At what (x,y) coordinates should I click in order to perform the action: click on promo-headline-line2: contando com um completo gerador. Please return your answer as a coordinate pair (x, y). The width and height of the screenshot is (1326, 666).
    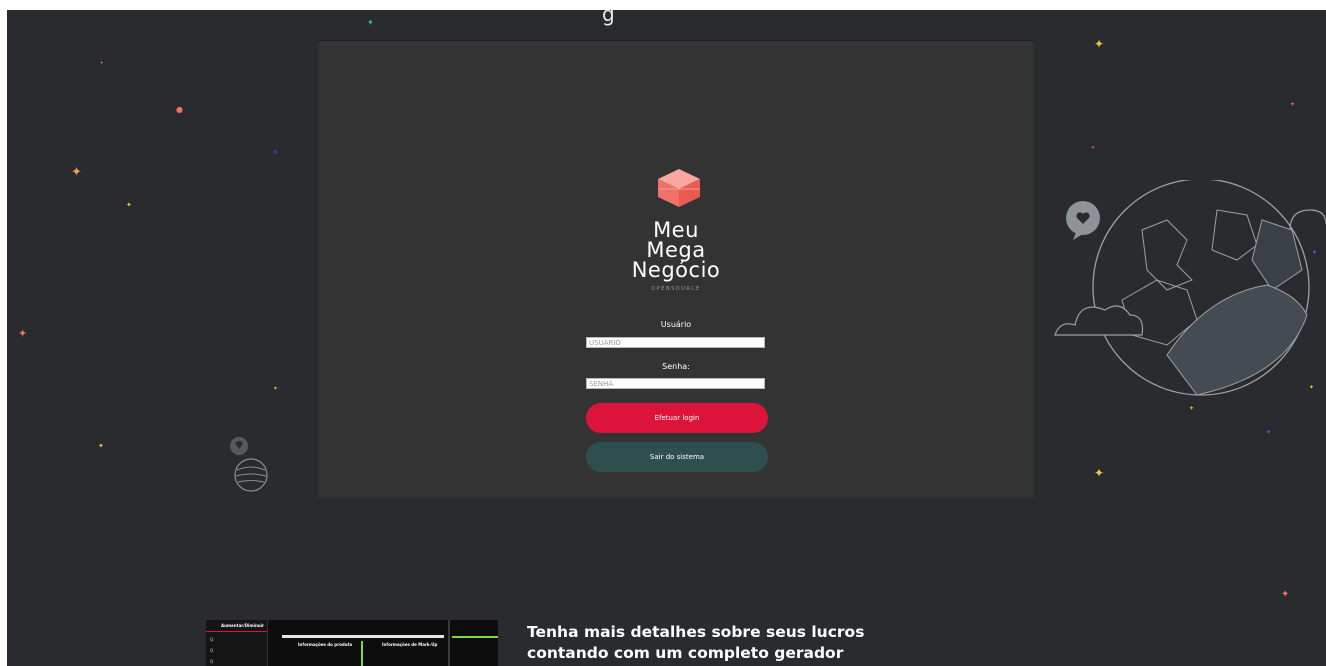
    Looking at the image, I should click on (685, 653).